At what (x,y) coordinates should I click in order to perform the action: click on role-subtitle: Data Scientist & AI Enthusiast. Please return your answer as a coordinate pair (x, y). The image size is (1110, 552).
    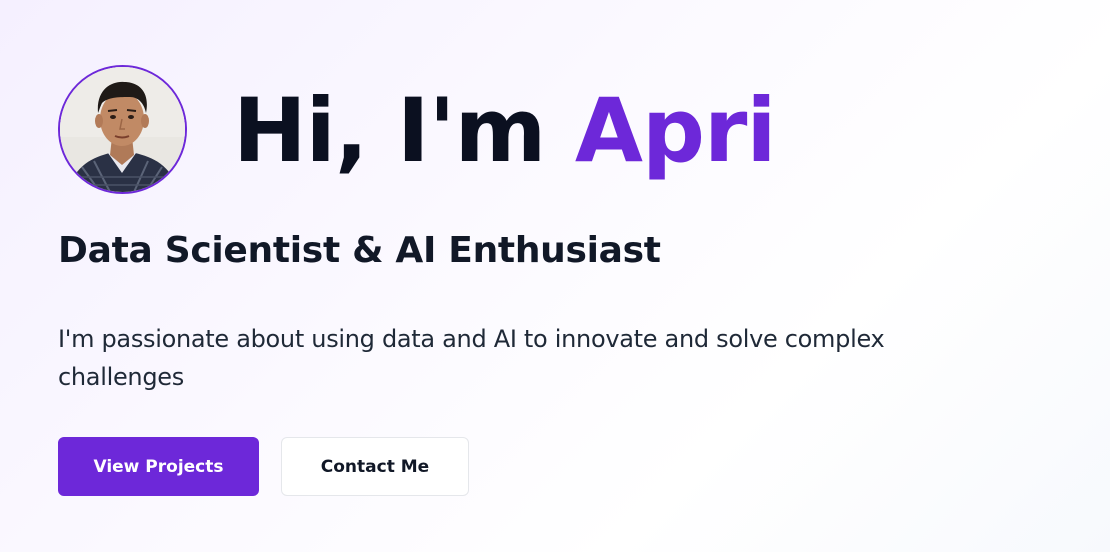
    Looking at the image, I should click on (359, 250).